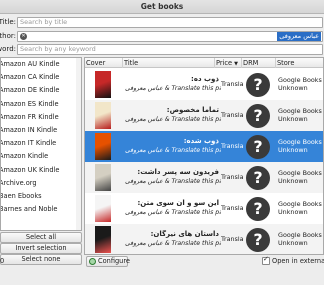  I want to click on clear-icon: ✕, so click(23, 36).